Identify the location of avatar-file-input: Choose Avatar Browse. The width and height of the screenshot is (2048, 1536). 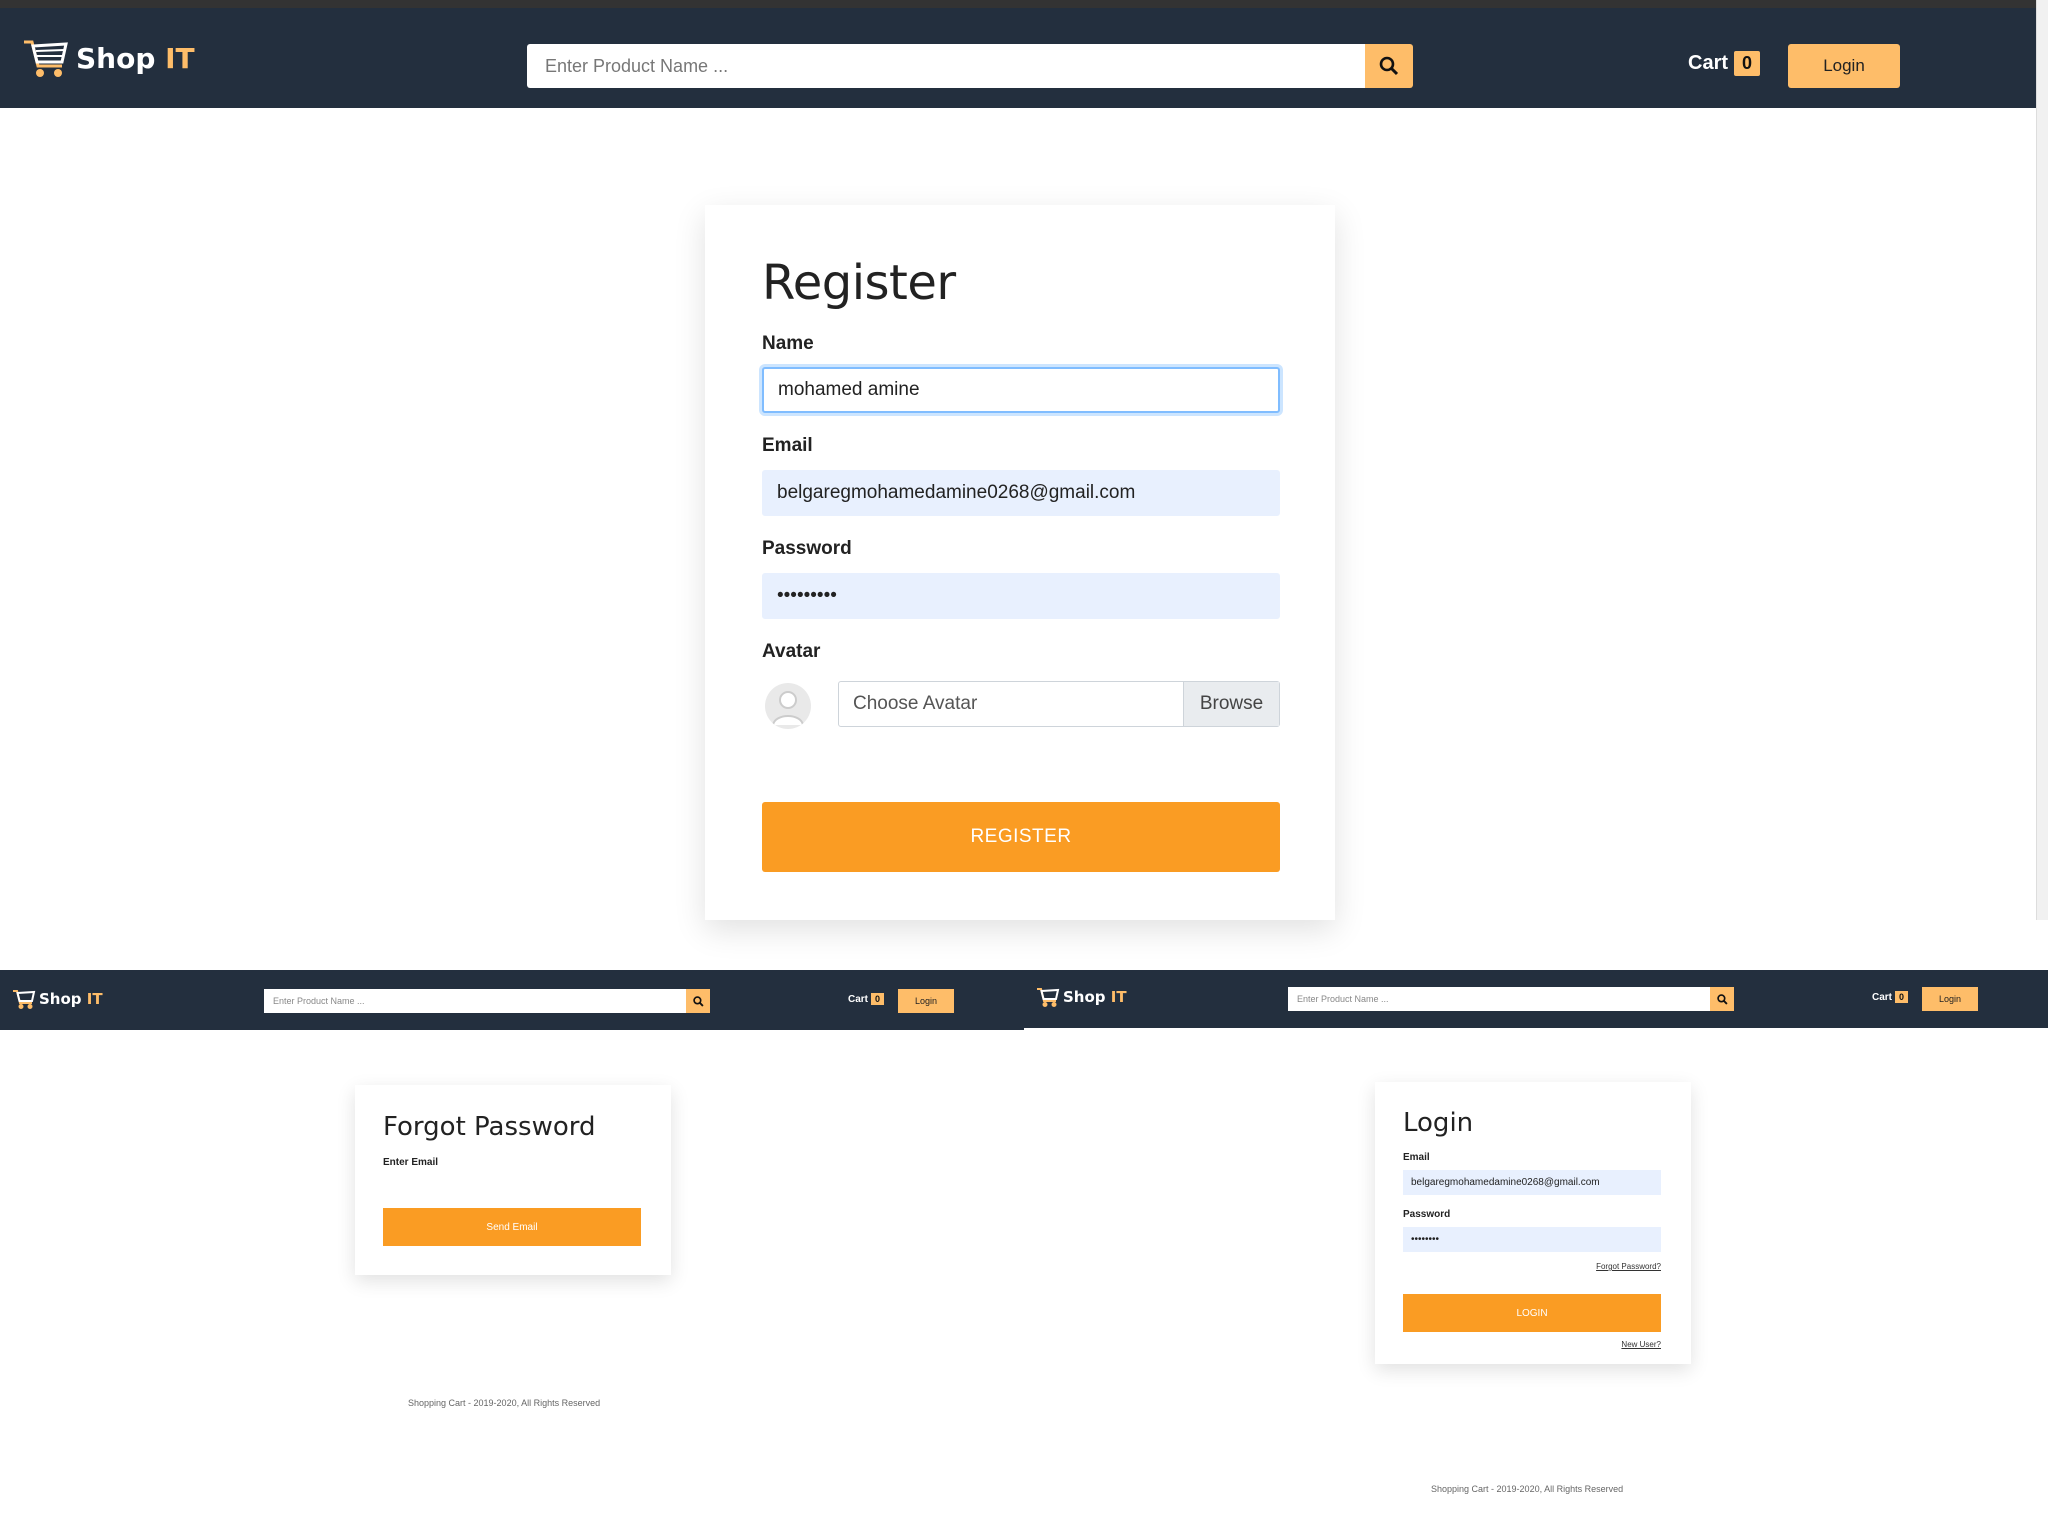
(1059, 704).